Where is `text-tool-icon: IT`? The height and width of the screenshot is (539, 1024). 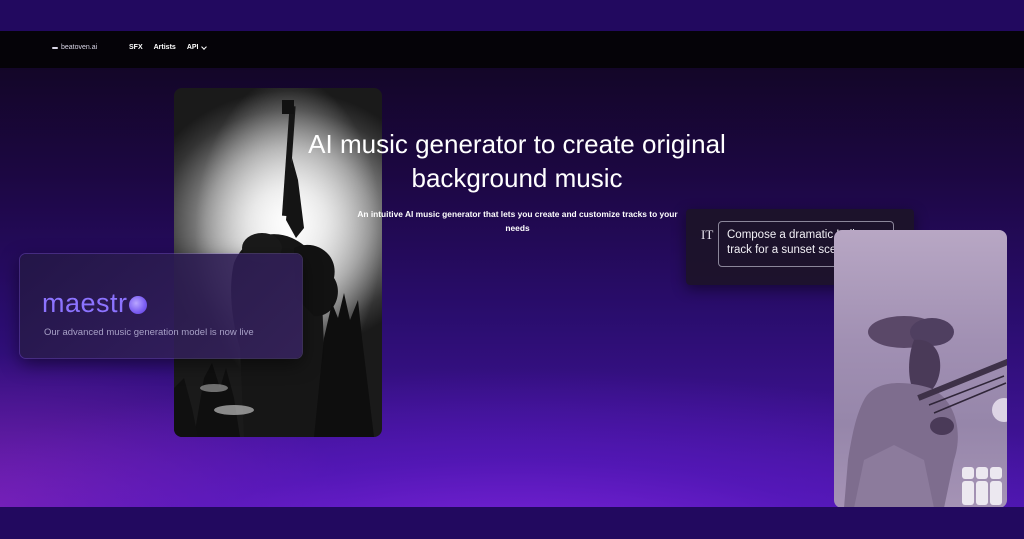
text-tool-icon: IT is located at coordinates (707, 234).